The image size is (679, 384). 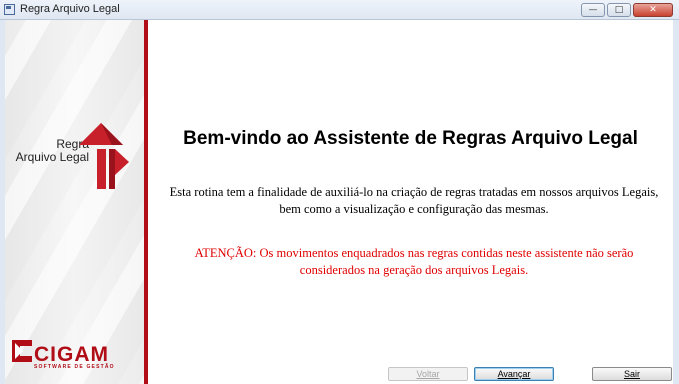 I want to click on window-title: Regra Arquivo Legal, so click(x=70, y=9).